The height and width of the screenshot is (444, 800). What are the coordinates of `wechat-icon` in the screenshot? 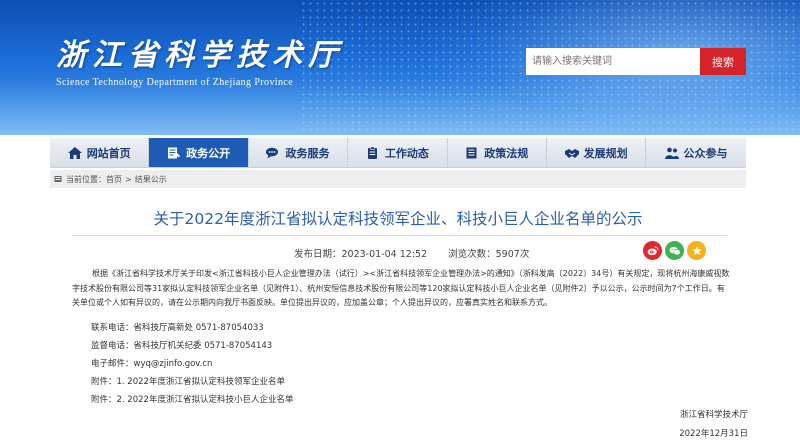 It's located at (674, 250).